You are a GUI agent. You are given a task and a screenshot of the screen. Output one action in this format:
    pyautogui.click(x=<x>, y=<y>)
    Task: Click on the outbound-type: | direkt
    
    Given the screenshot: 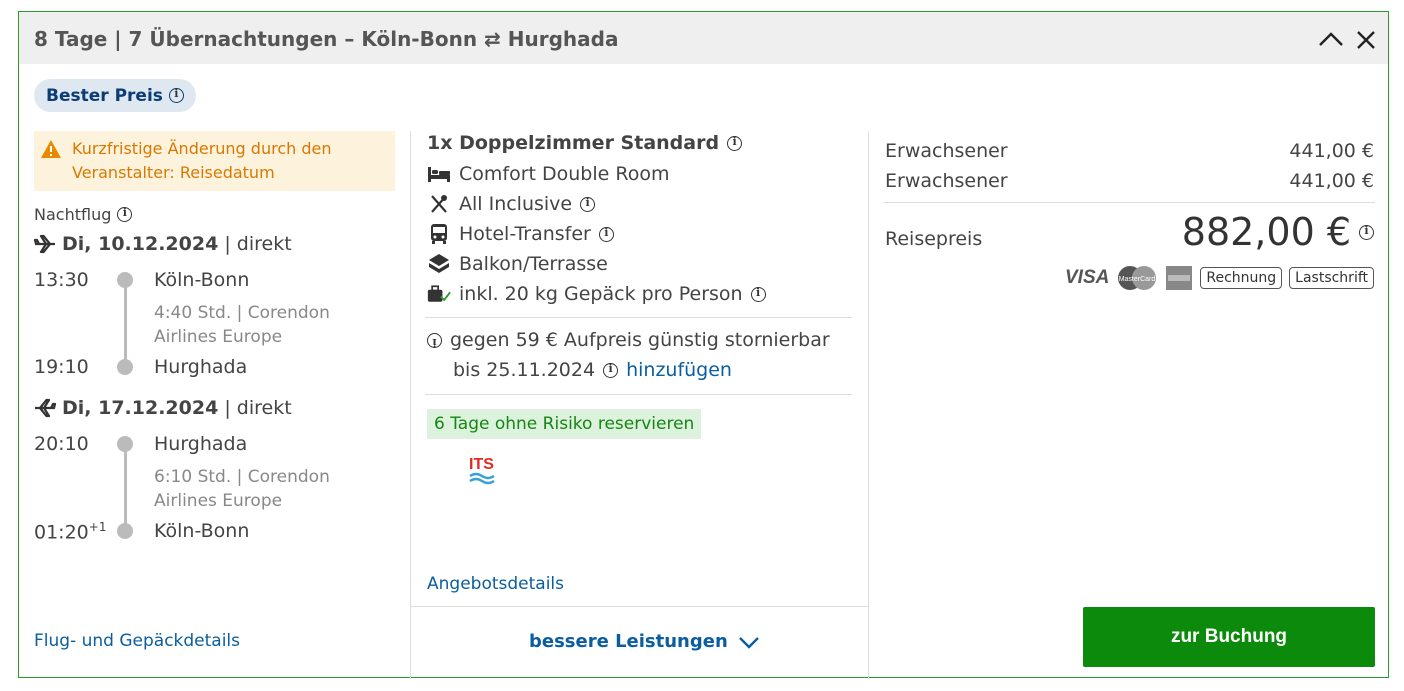 What is the action you would take?
    pyautogui.click(x=258, y=244)
    